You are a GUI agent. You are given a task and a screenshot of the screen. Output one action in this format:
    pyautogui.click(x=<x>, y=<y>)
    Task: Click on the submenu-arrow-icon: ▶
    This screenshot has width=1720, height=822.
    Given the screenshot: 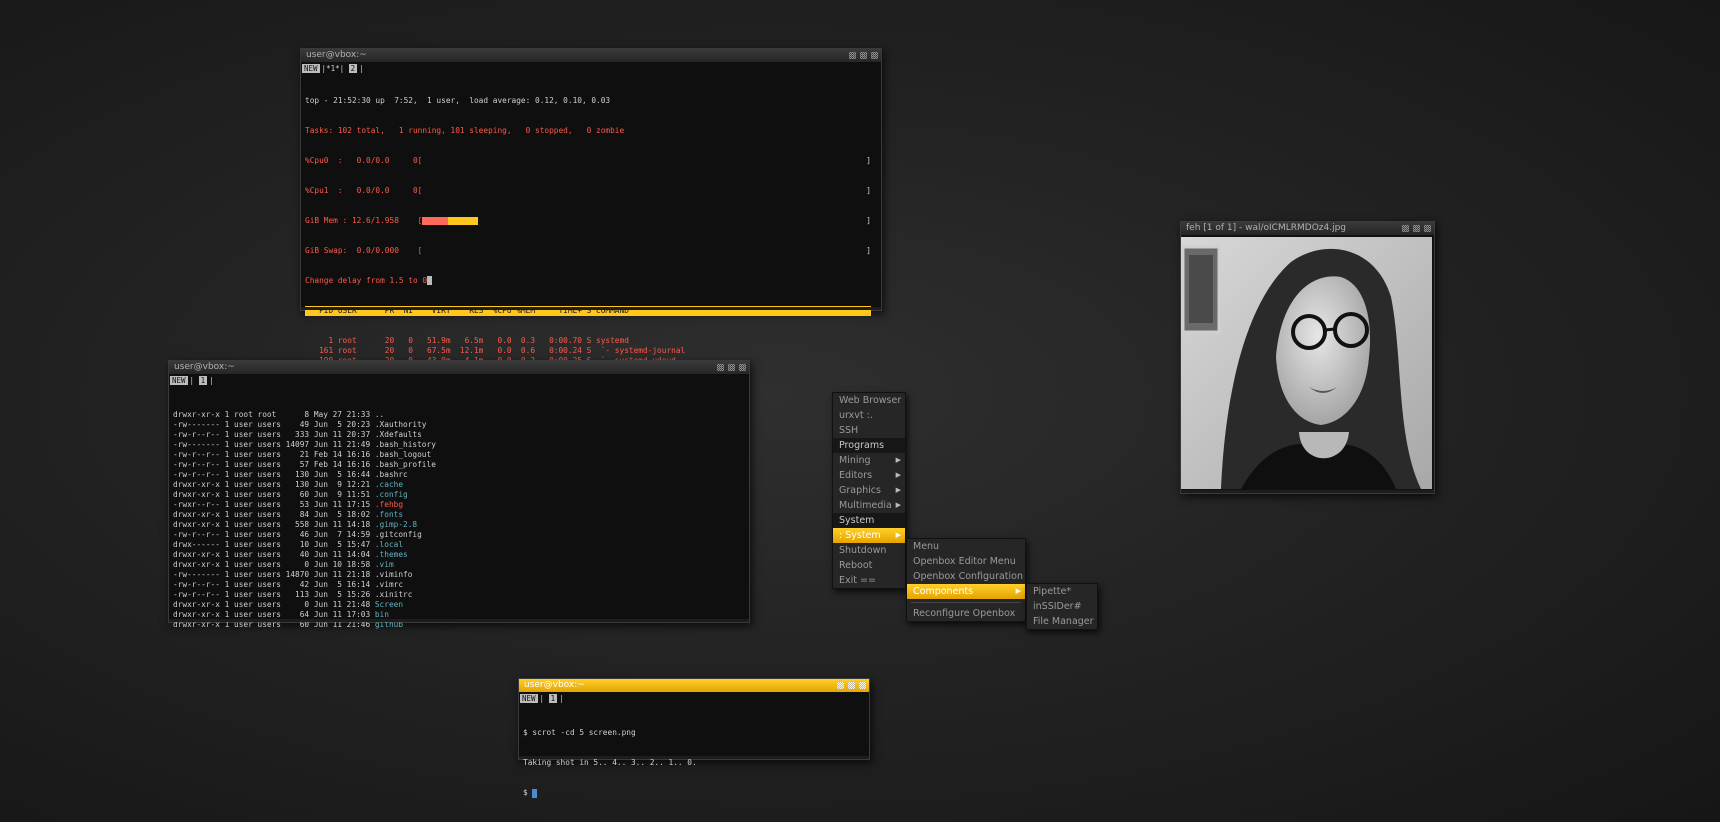 What is the action you would take?
    pyautogui.click(x=898, y=460)
    